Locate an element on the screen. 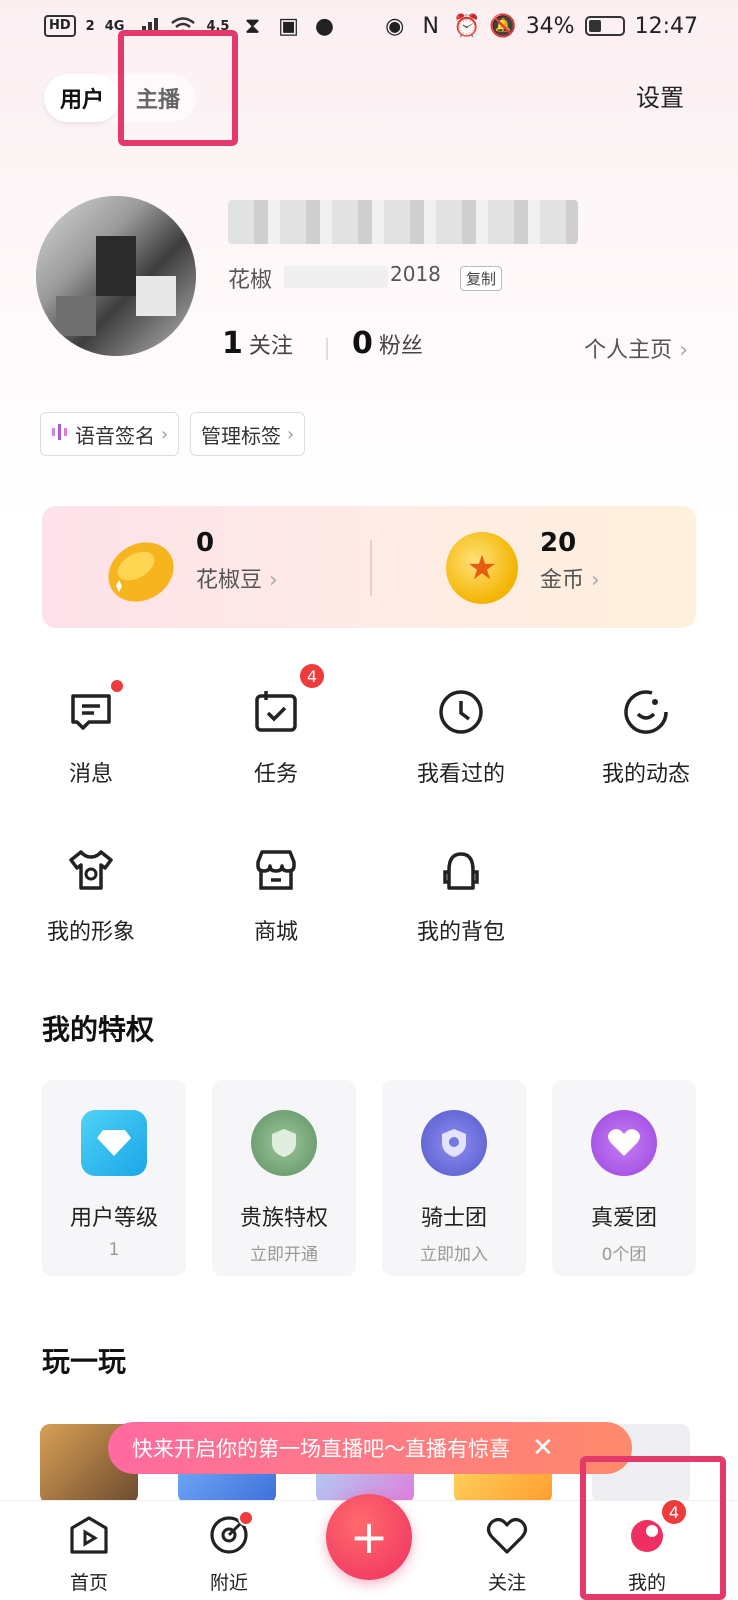  nfc-icon: N is located at coordinates (430, 26).